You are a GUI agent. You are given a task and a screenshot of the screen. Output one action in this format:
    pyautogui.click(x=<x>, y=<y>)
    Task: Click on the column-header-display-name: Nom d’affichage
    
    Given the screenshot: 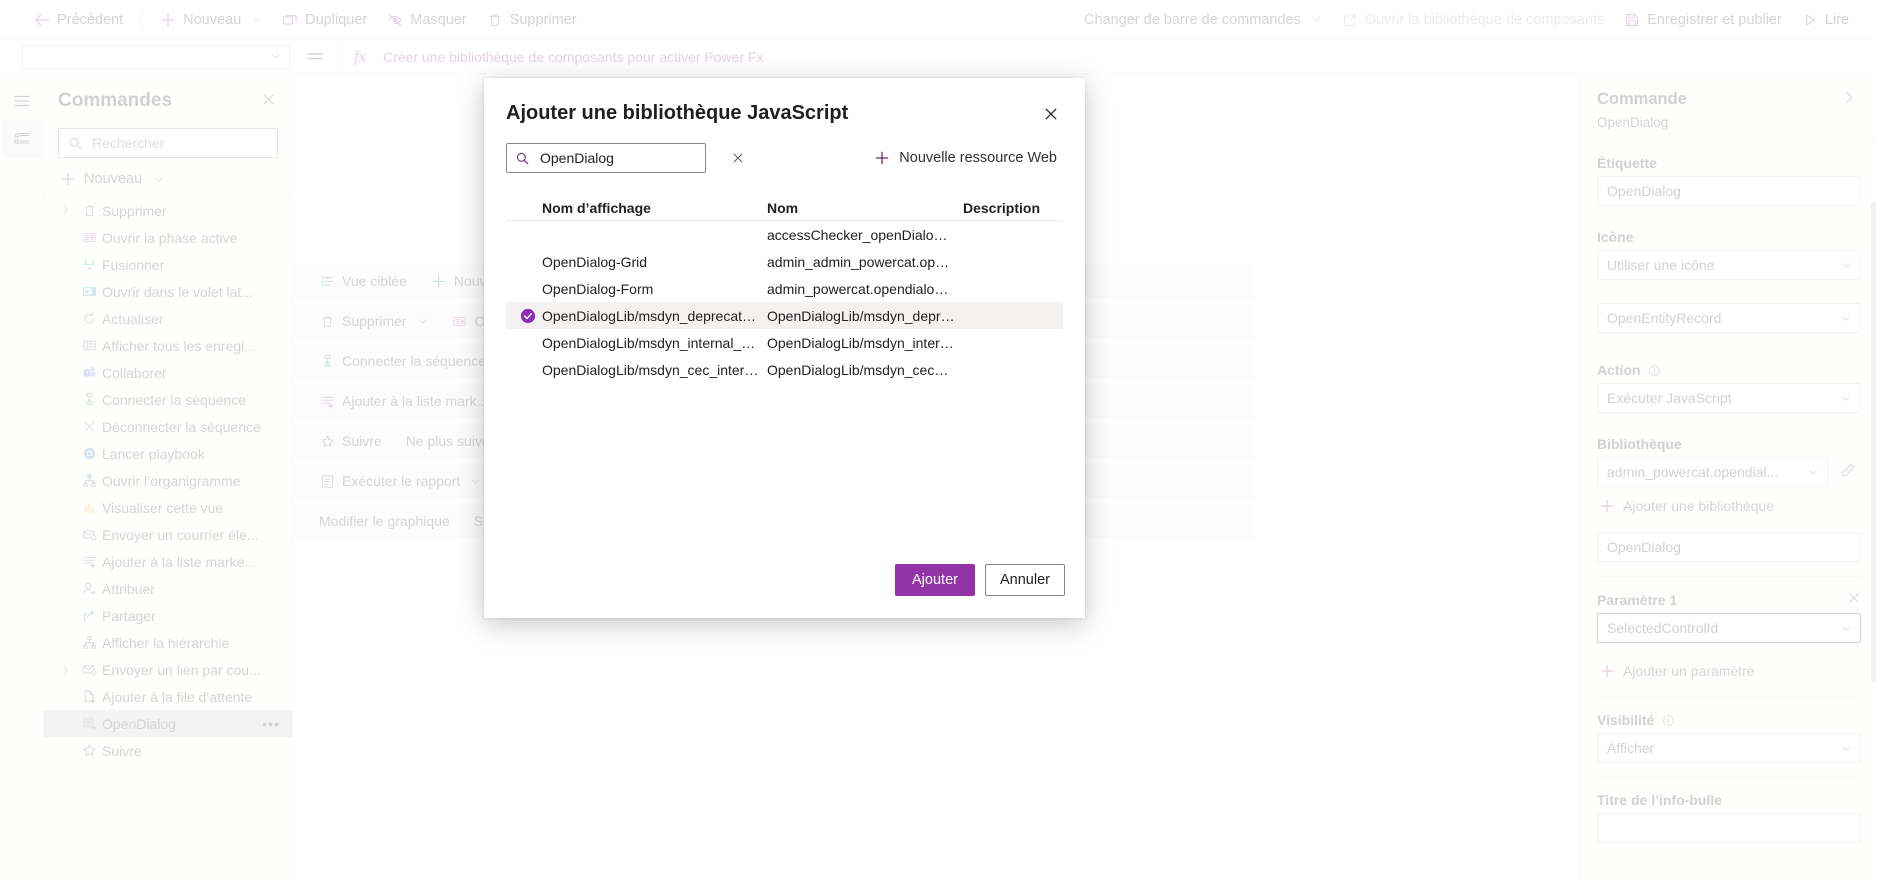 What is the action you would take?
    pyautogui.click(x=596, y=207)
    